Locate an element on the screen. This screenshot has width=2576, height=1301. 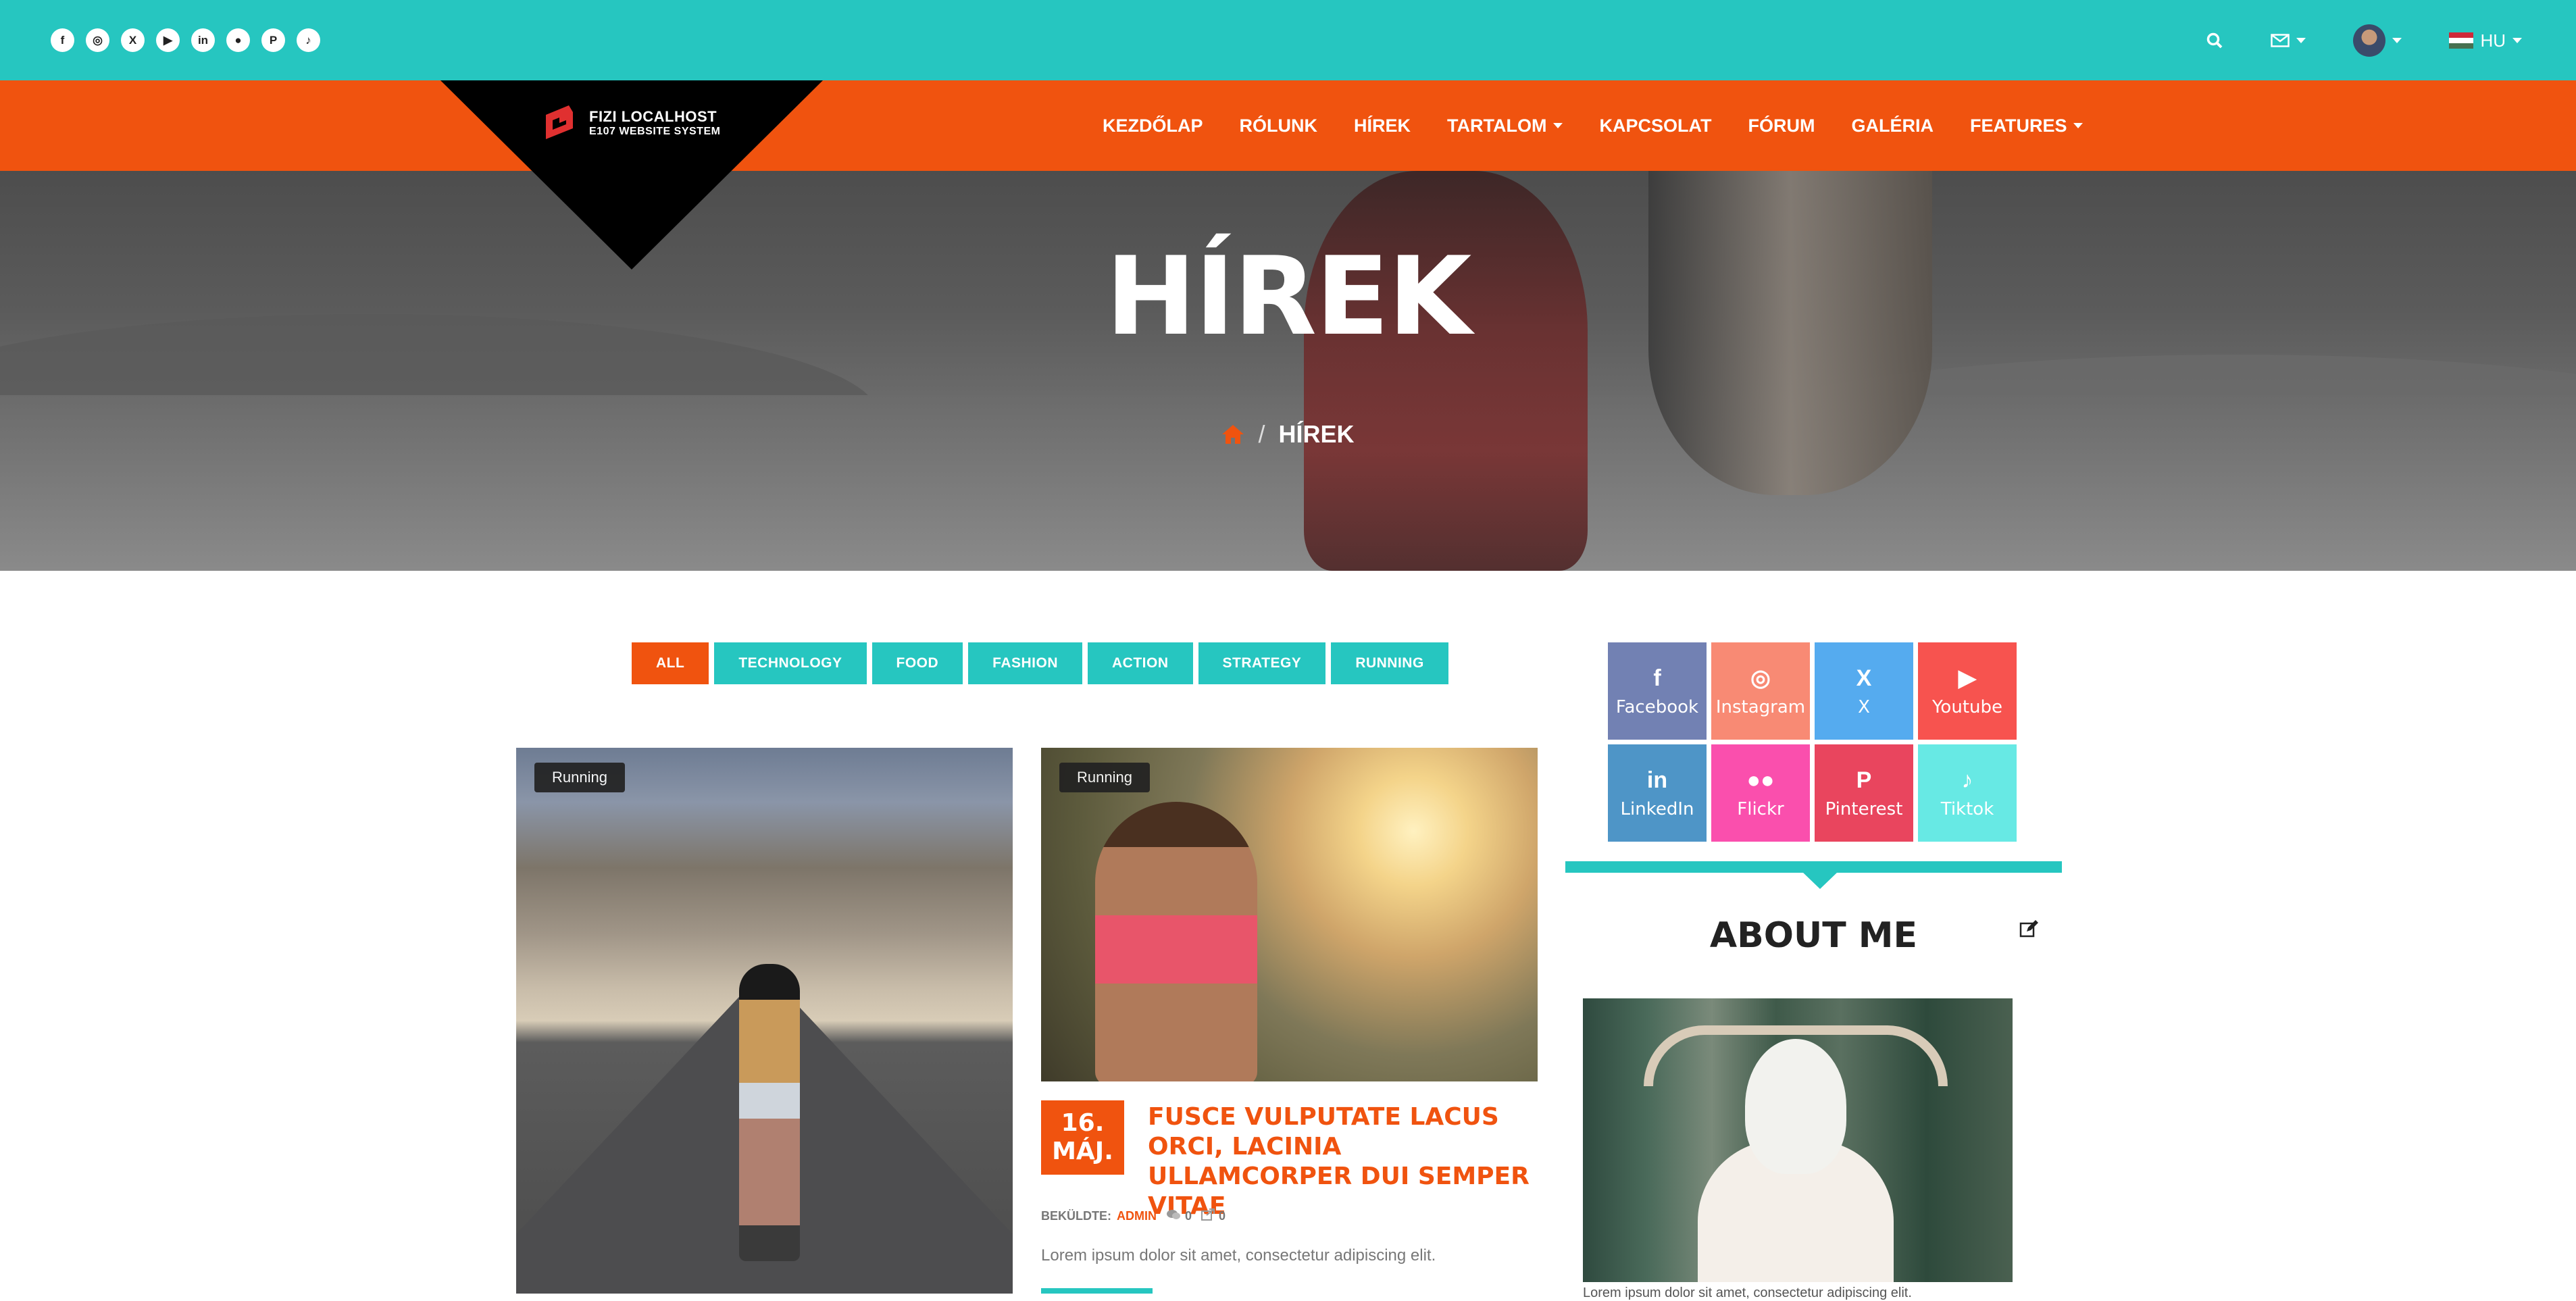
home-icon is located at coordinates (1232, 434).